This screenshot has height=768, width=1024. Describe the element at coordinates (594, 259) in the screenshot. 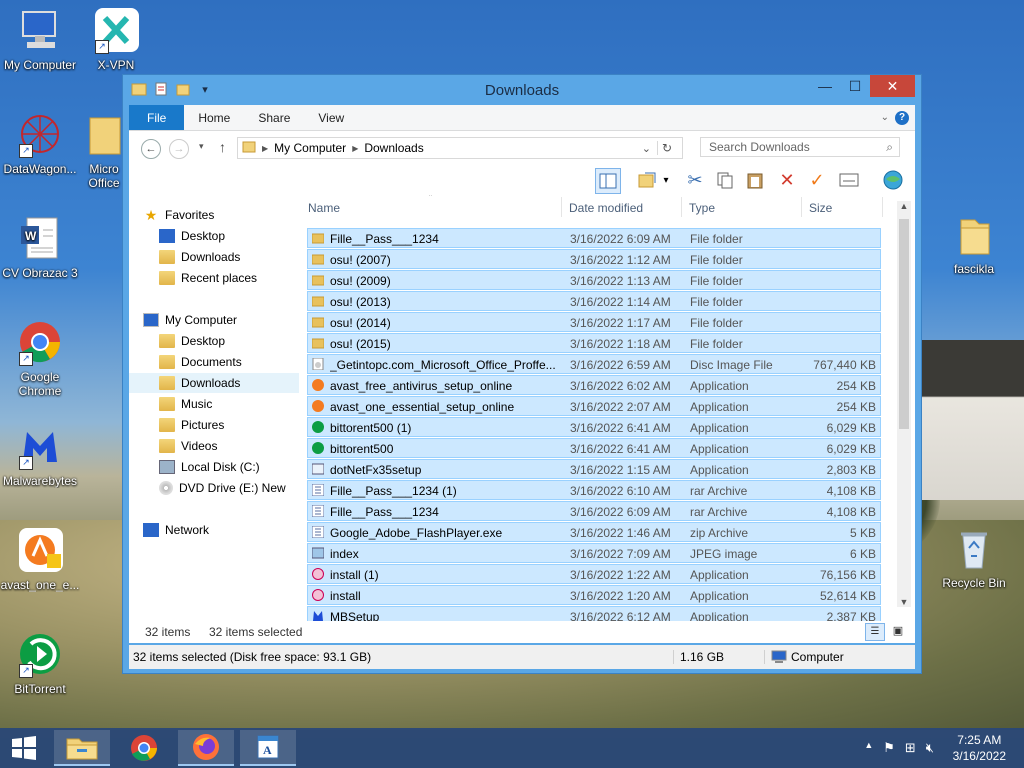

I see `file-row: osu! (2007) 3/16/2022 1:12 AM File folder` at that location.